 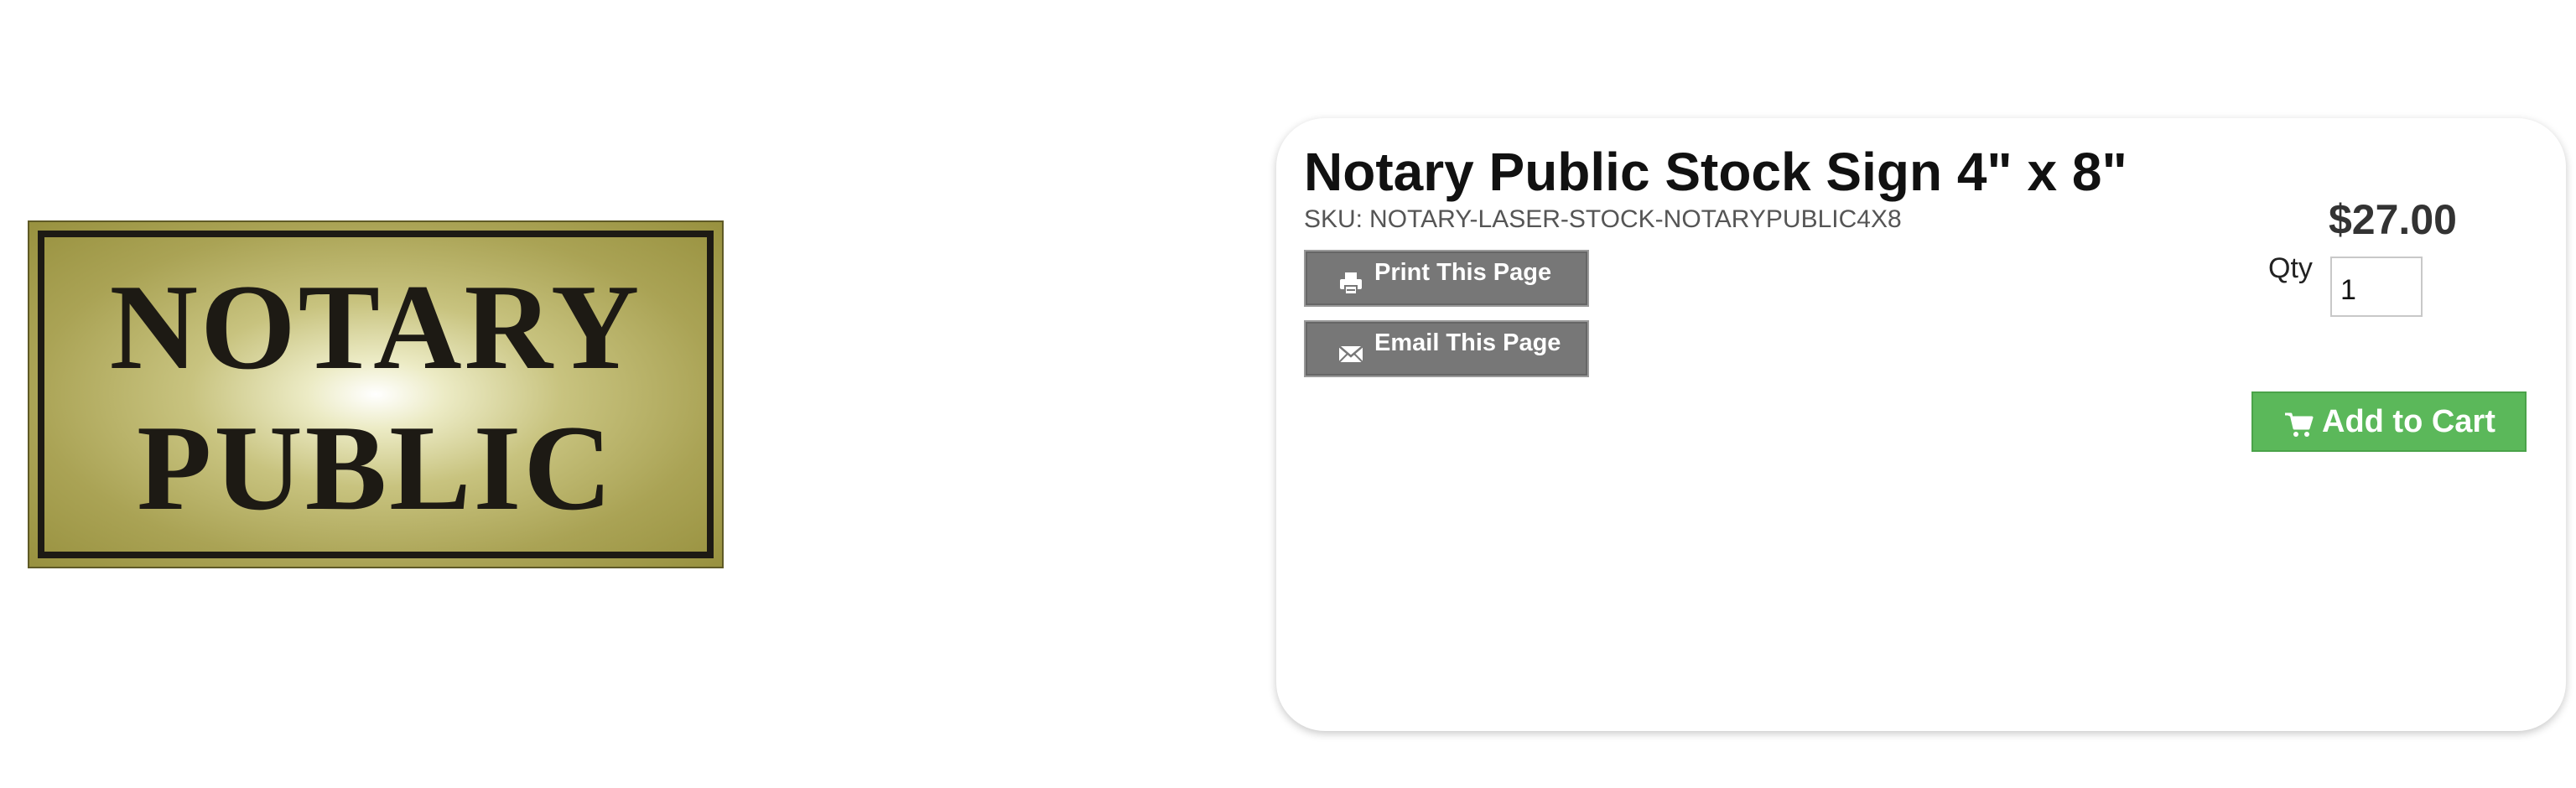 What do you see at coordinates (1350, 283) in the screenshot?
I see `printer-icon` at bounding box center [1350, 283].